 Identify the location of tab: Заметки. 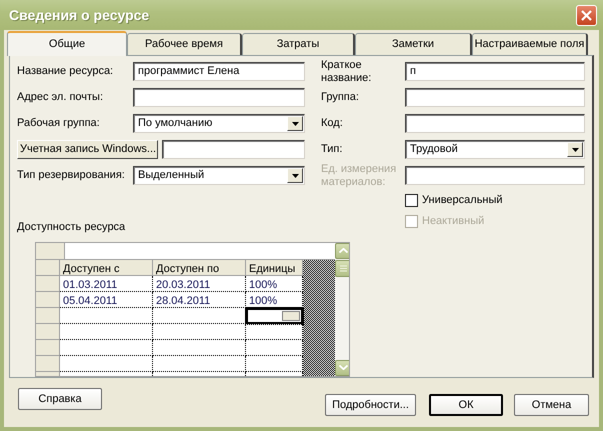
(413, 44).